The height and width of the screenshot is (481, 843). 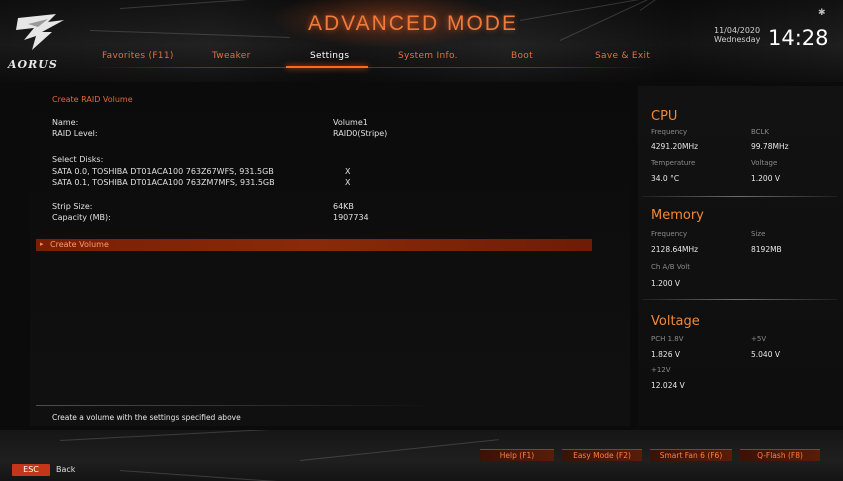 I want to click on weekday-text: Wednesday, so click(x=737, y=39).